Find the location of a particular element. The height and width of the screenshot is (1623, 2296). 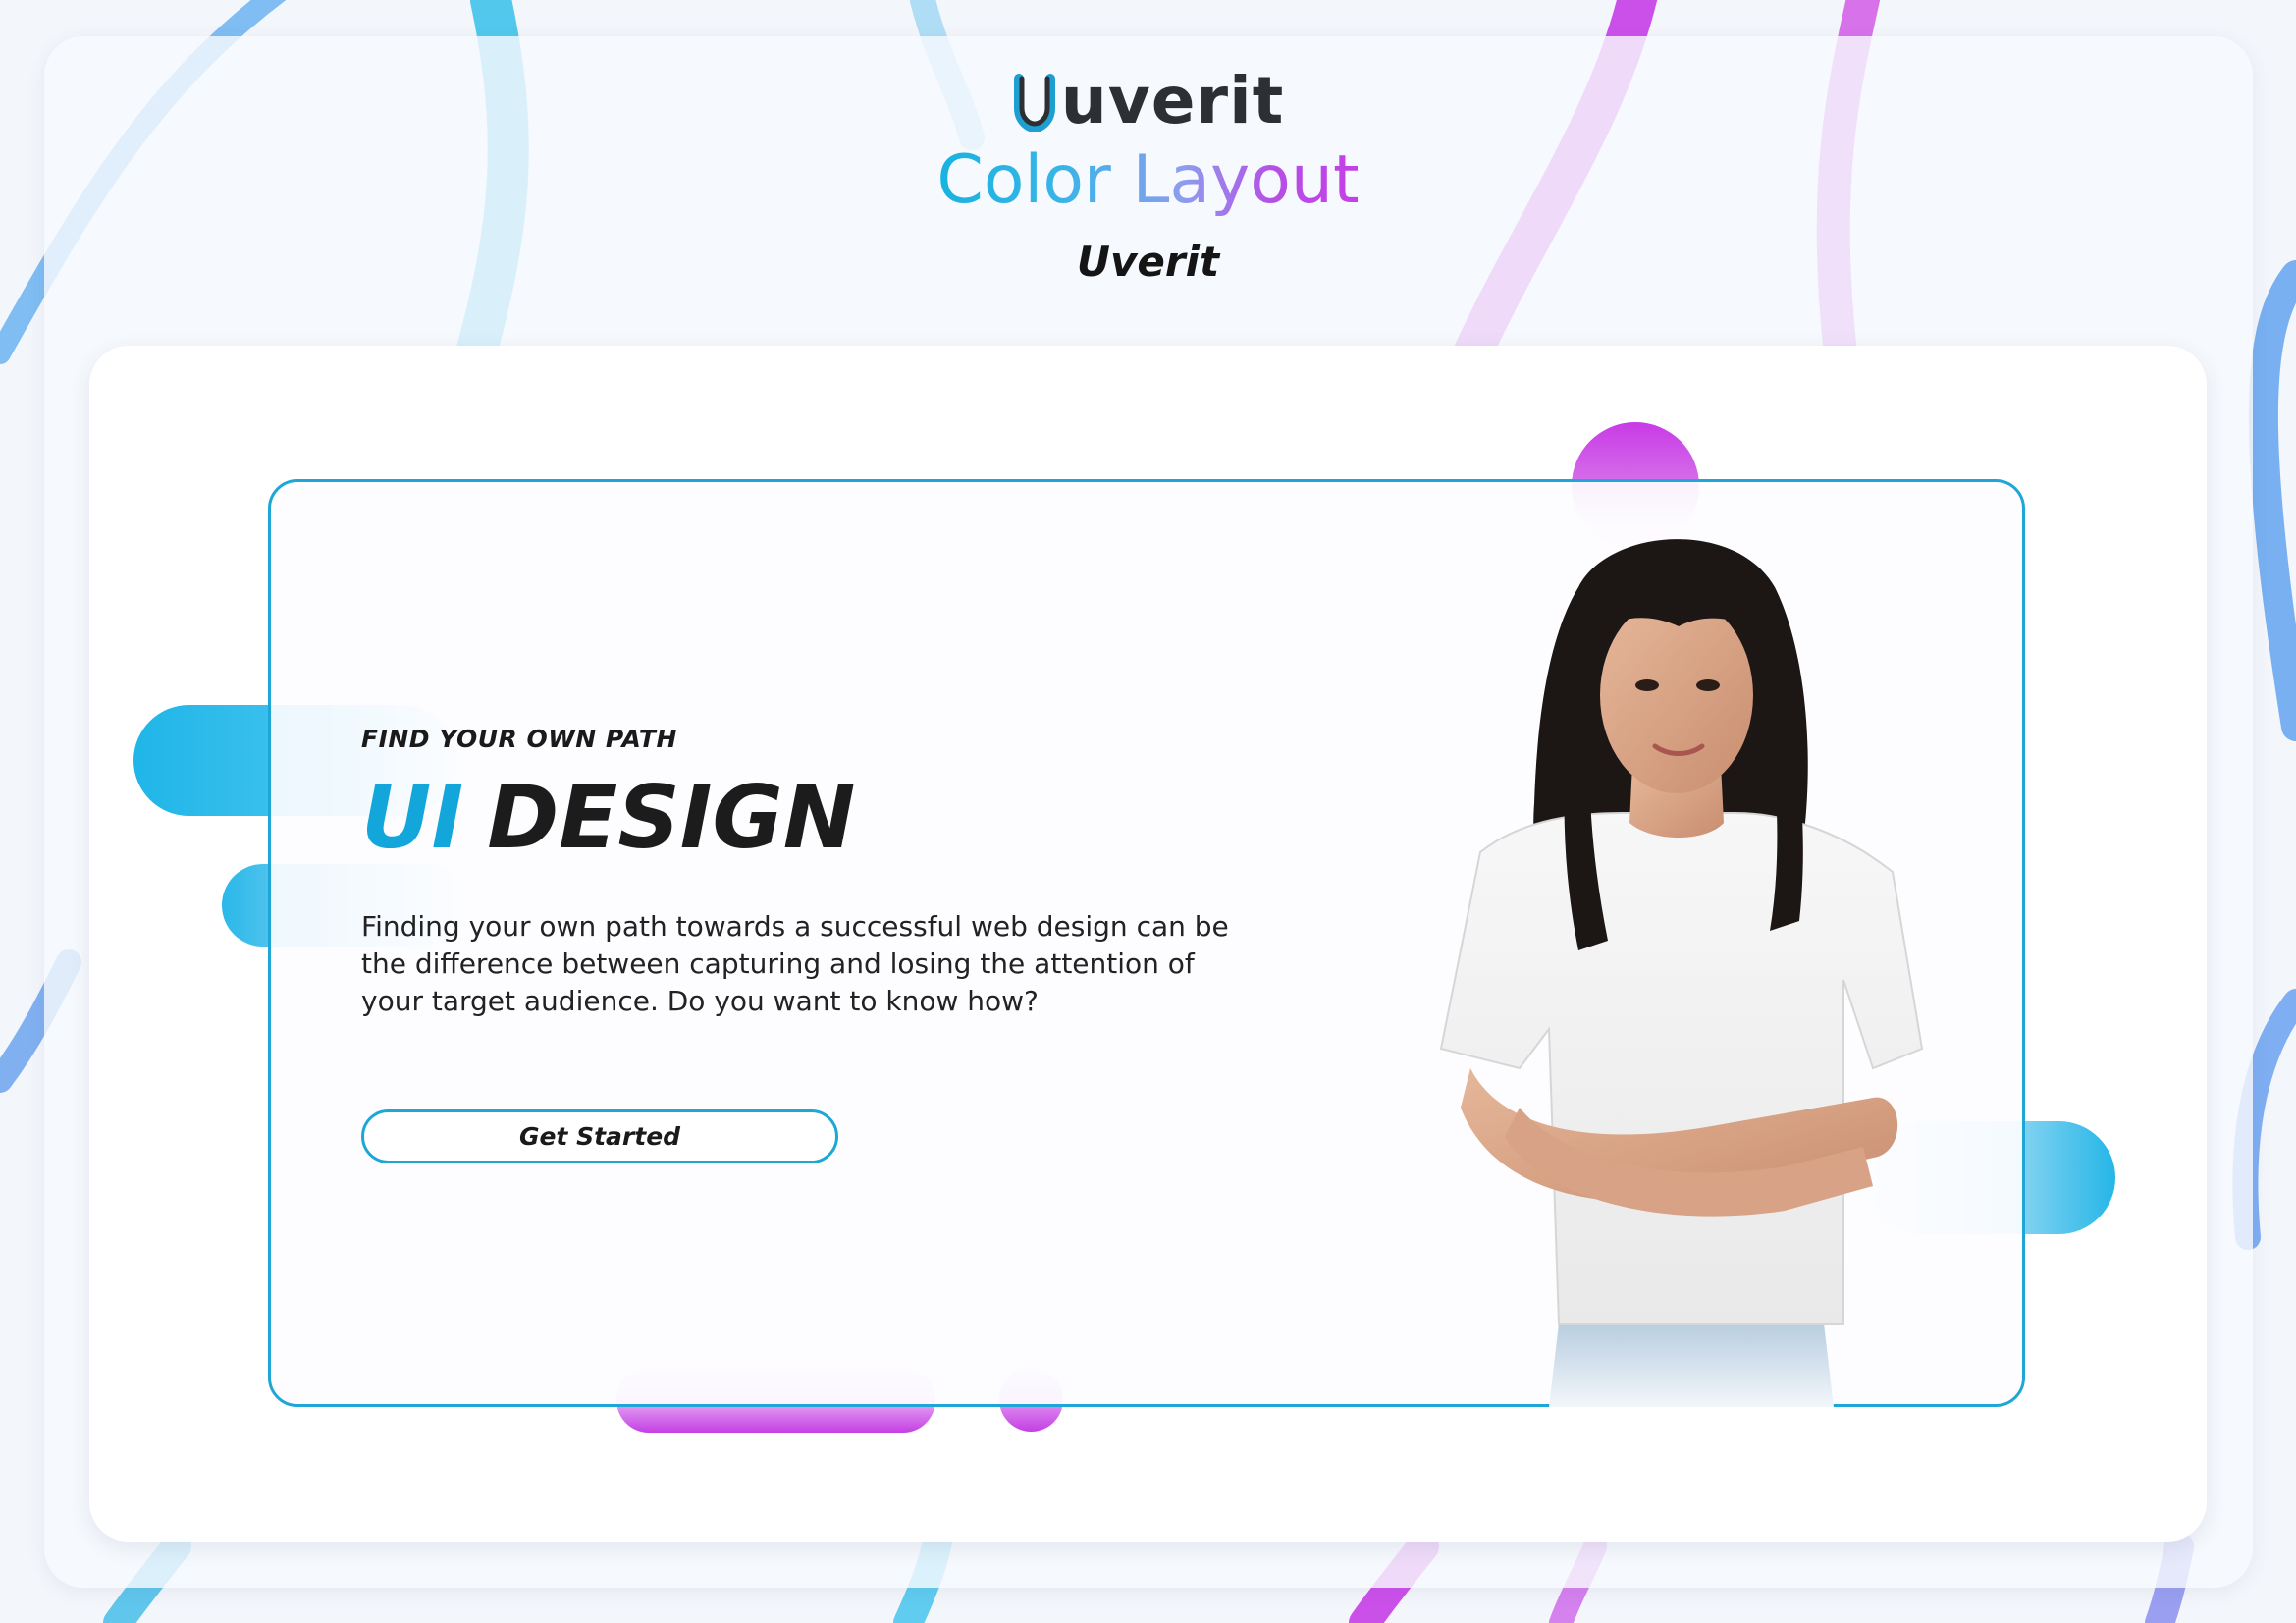

u-letter-logo-icon is located at coordinates (1034, 103).